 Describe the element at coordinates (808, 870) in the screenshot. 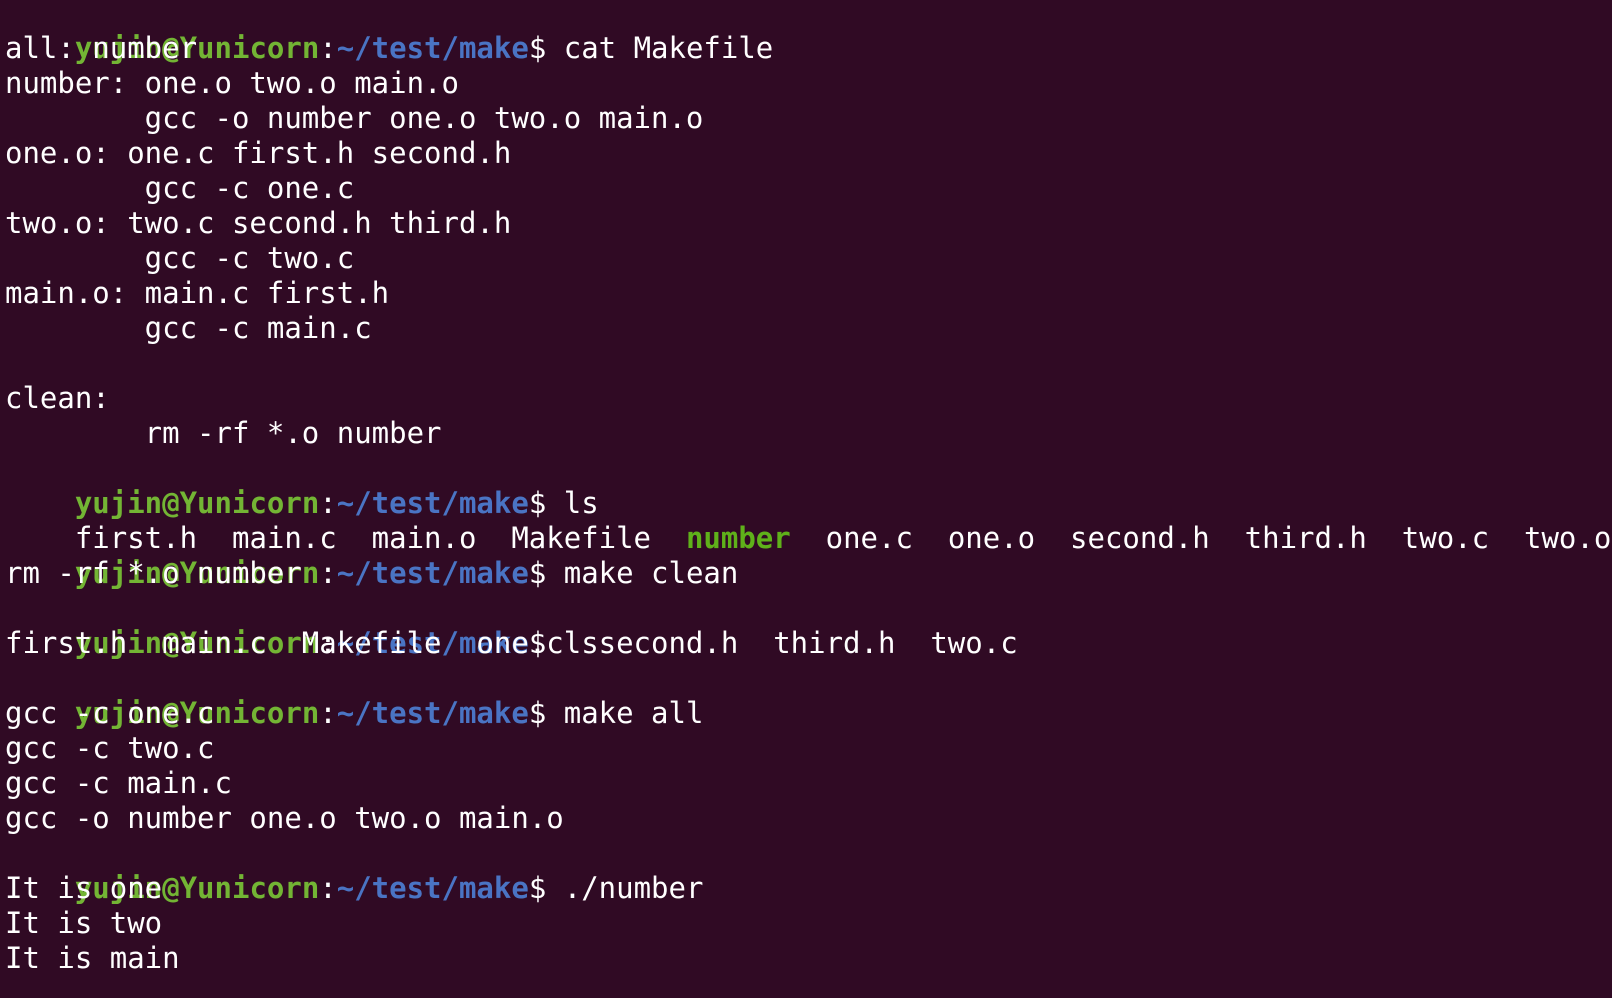

I see `prompt-line: yujin@Yunicorn:~/test/make$ ./number` at that location.